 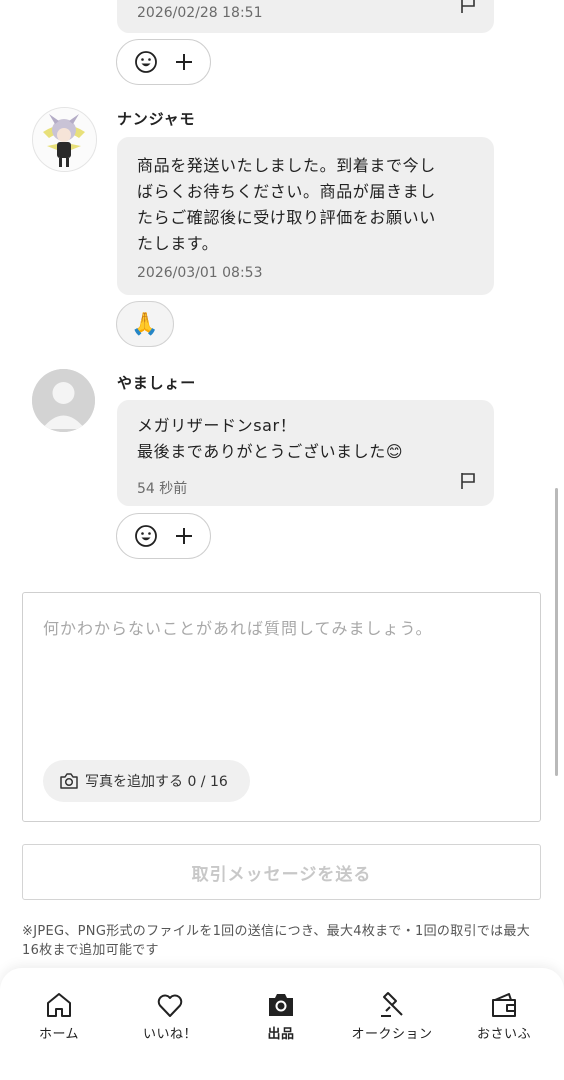 I want to click on message-text: メガリザードンsar！ 最後までありがとうございました😊, so click(x=270, y=438).